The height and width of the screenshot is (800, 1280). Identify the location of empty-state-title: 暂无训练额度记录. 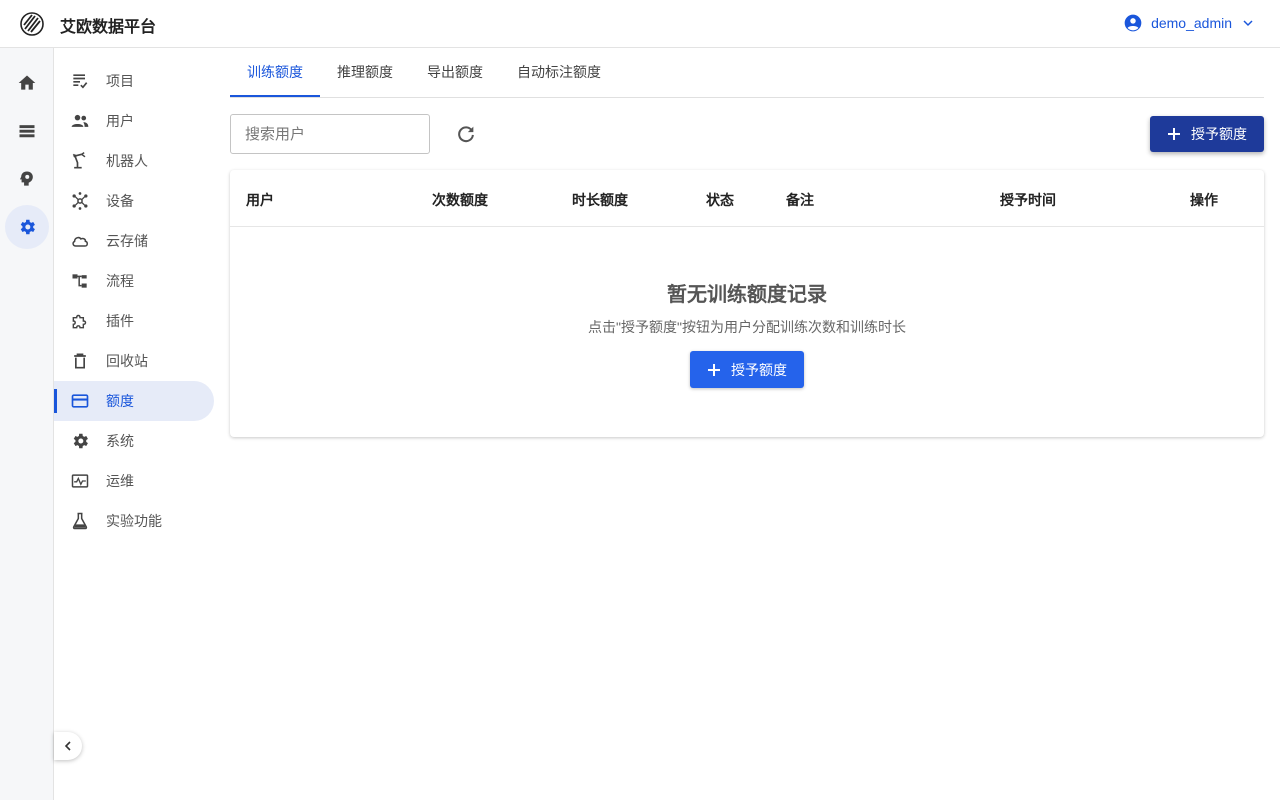
(747, 295).